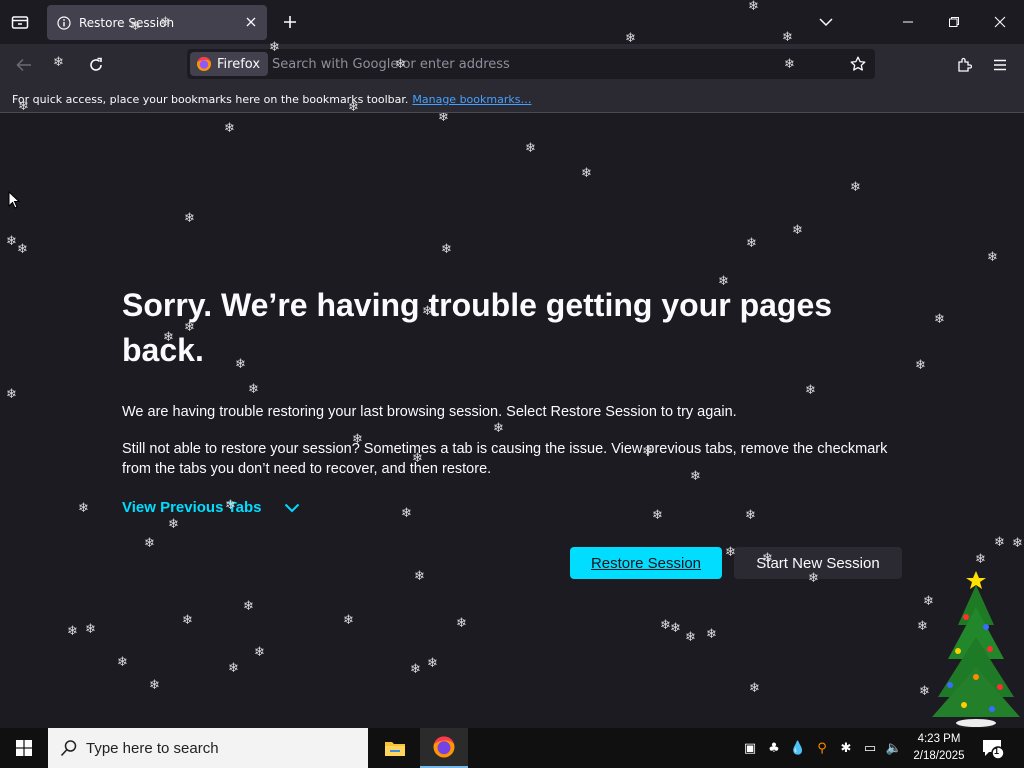  I want to click on extensions-icon, so click(965, 64).